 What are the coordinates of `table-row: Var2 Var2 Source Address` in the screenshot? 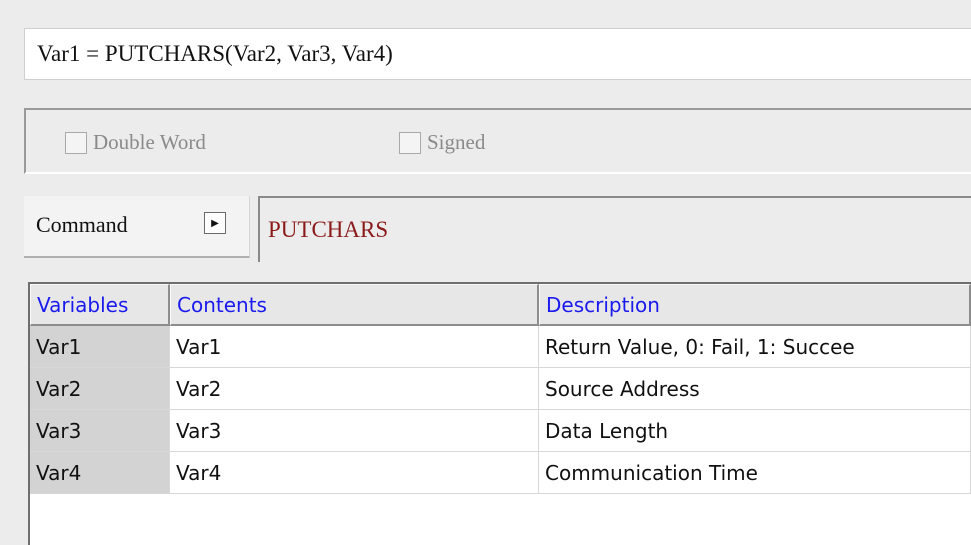 It's located at (500, 389).